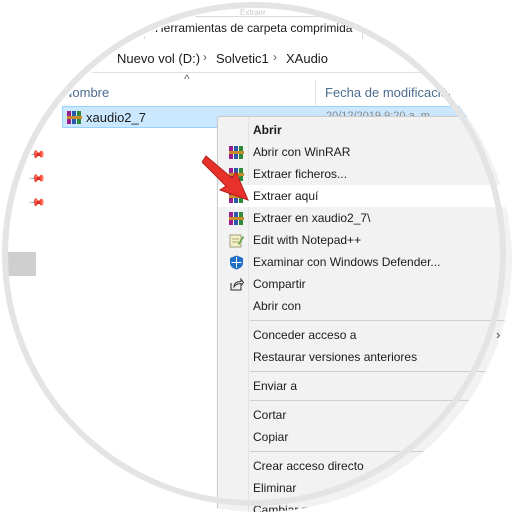 The width and height of the screenshot is (520, 520). I want to click on menu-item-open-with: Abrir con ›, so click(365, 306).